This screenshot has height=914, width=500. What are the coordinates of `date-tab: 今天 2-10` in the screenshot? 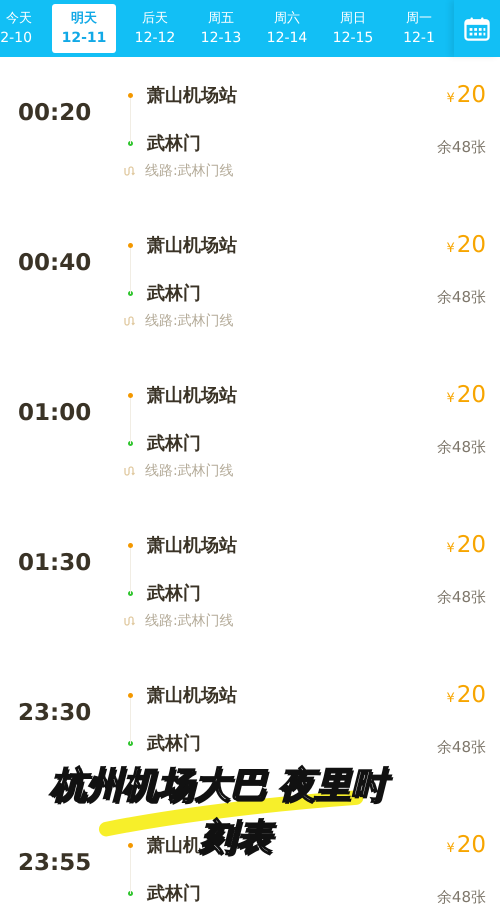 It's located at (18, 28).